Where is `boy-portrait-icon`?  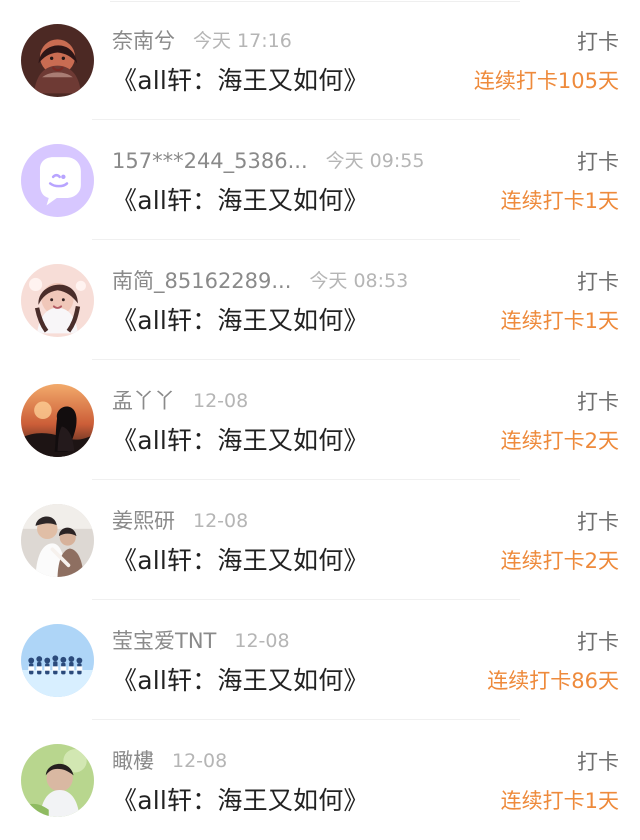
boy-portrait-icon is located at coordinates (57, 780).